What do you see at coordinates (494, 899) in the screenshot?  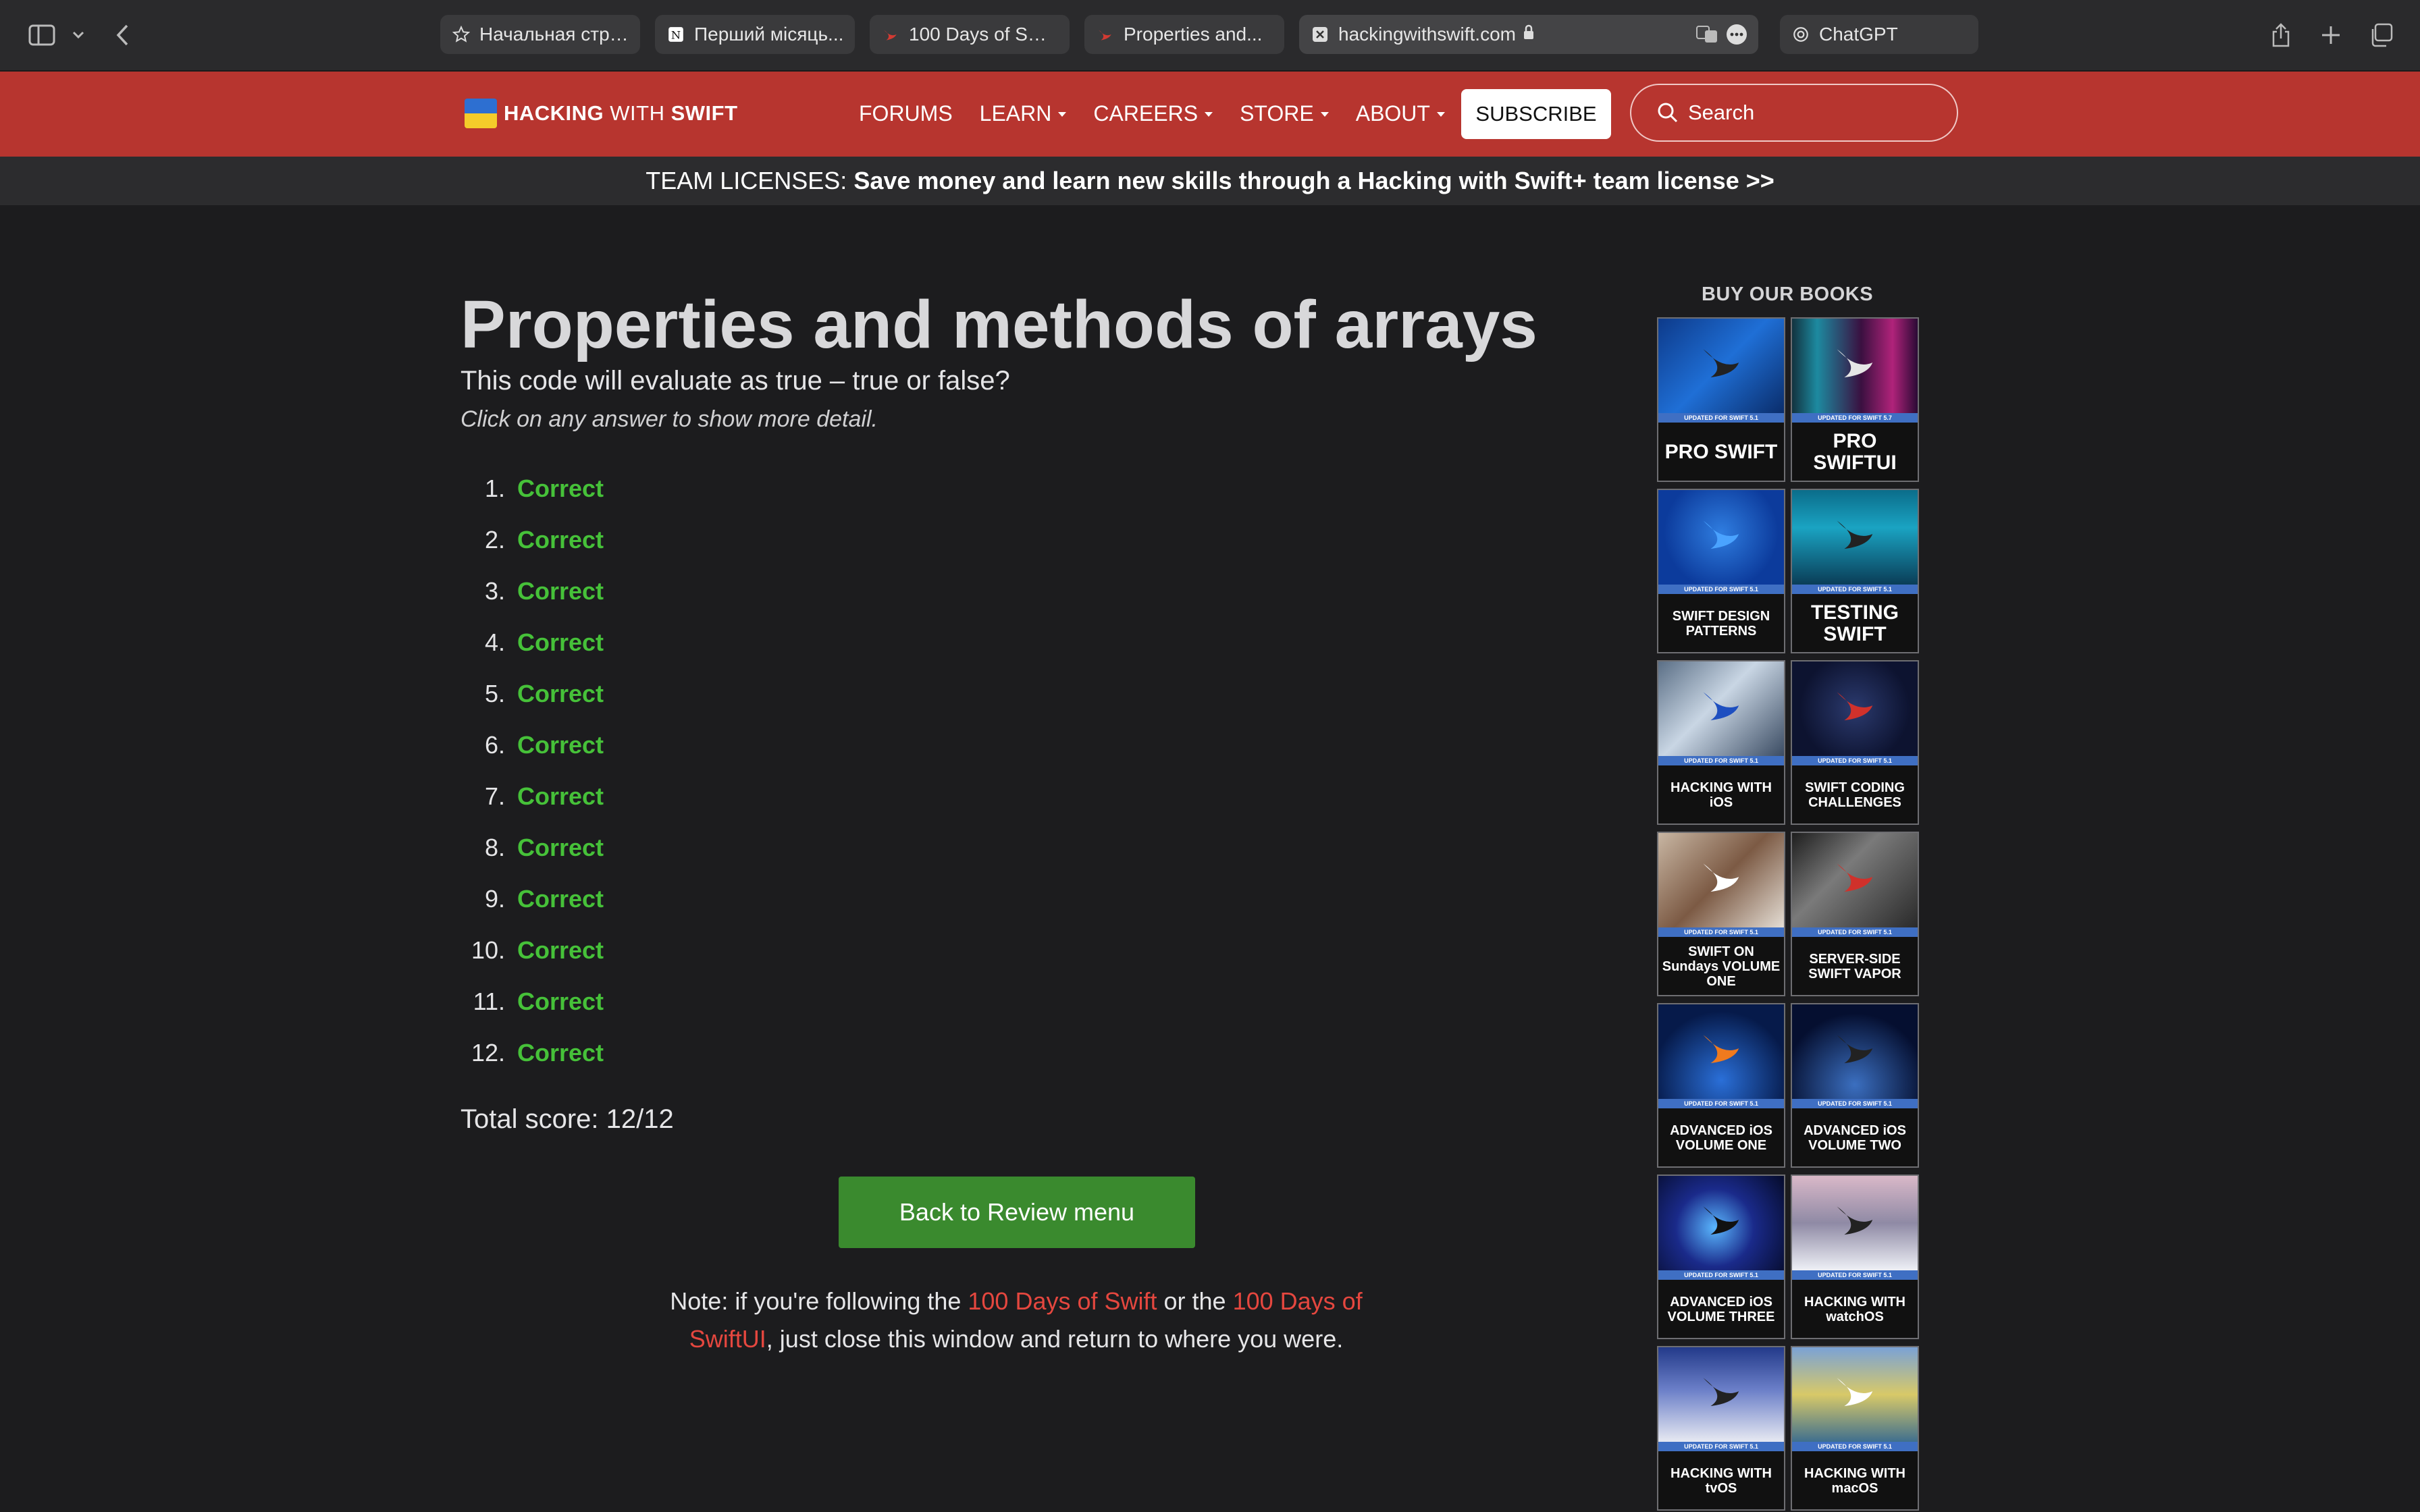 I see `answer-number: 9.` at bounding box center [494, 899].